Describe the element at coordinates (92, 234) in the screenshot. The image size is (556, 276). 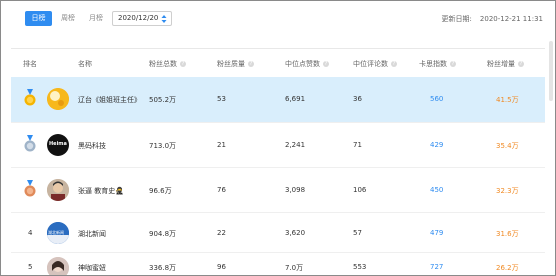
I see `row-name: 湖北新闻` at that location.